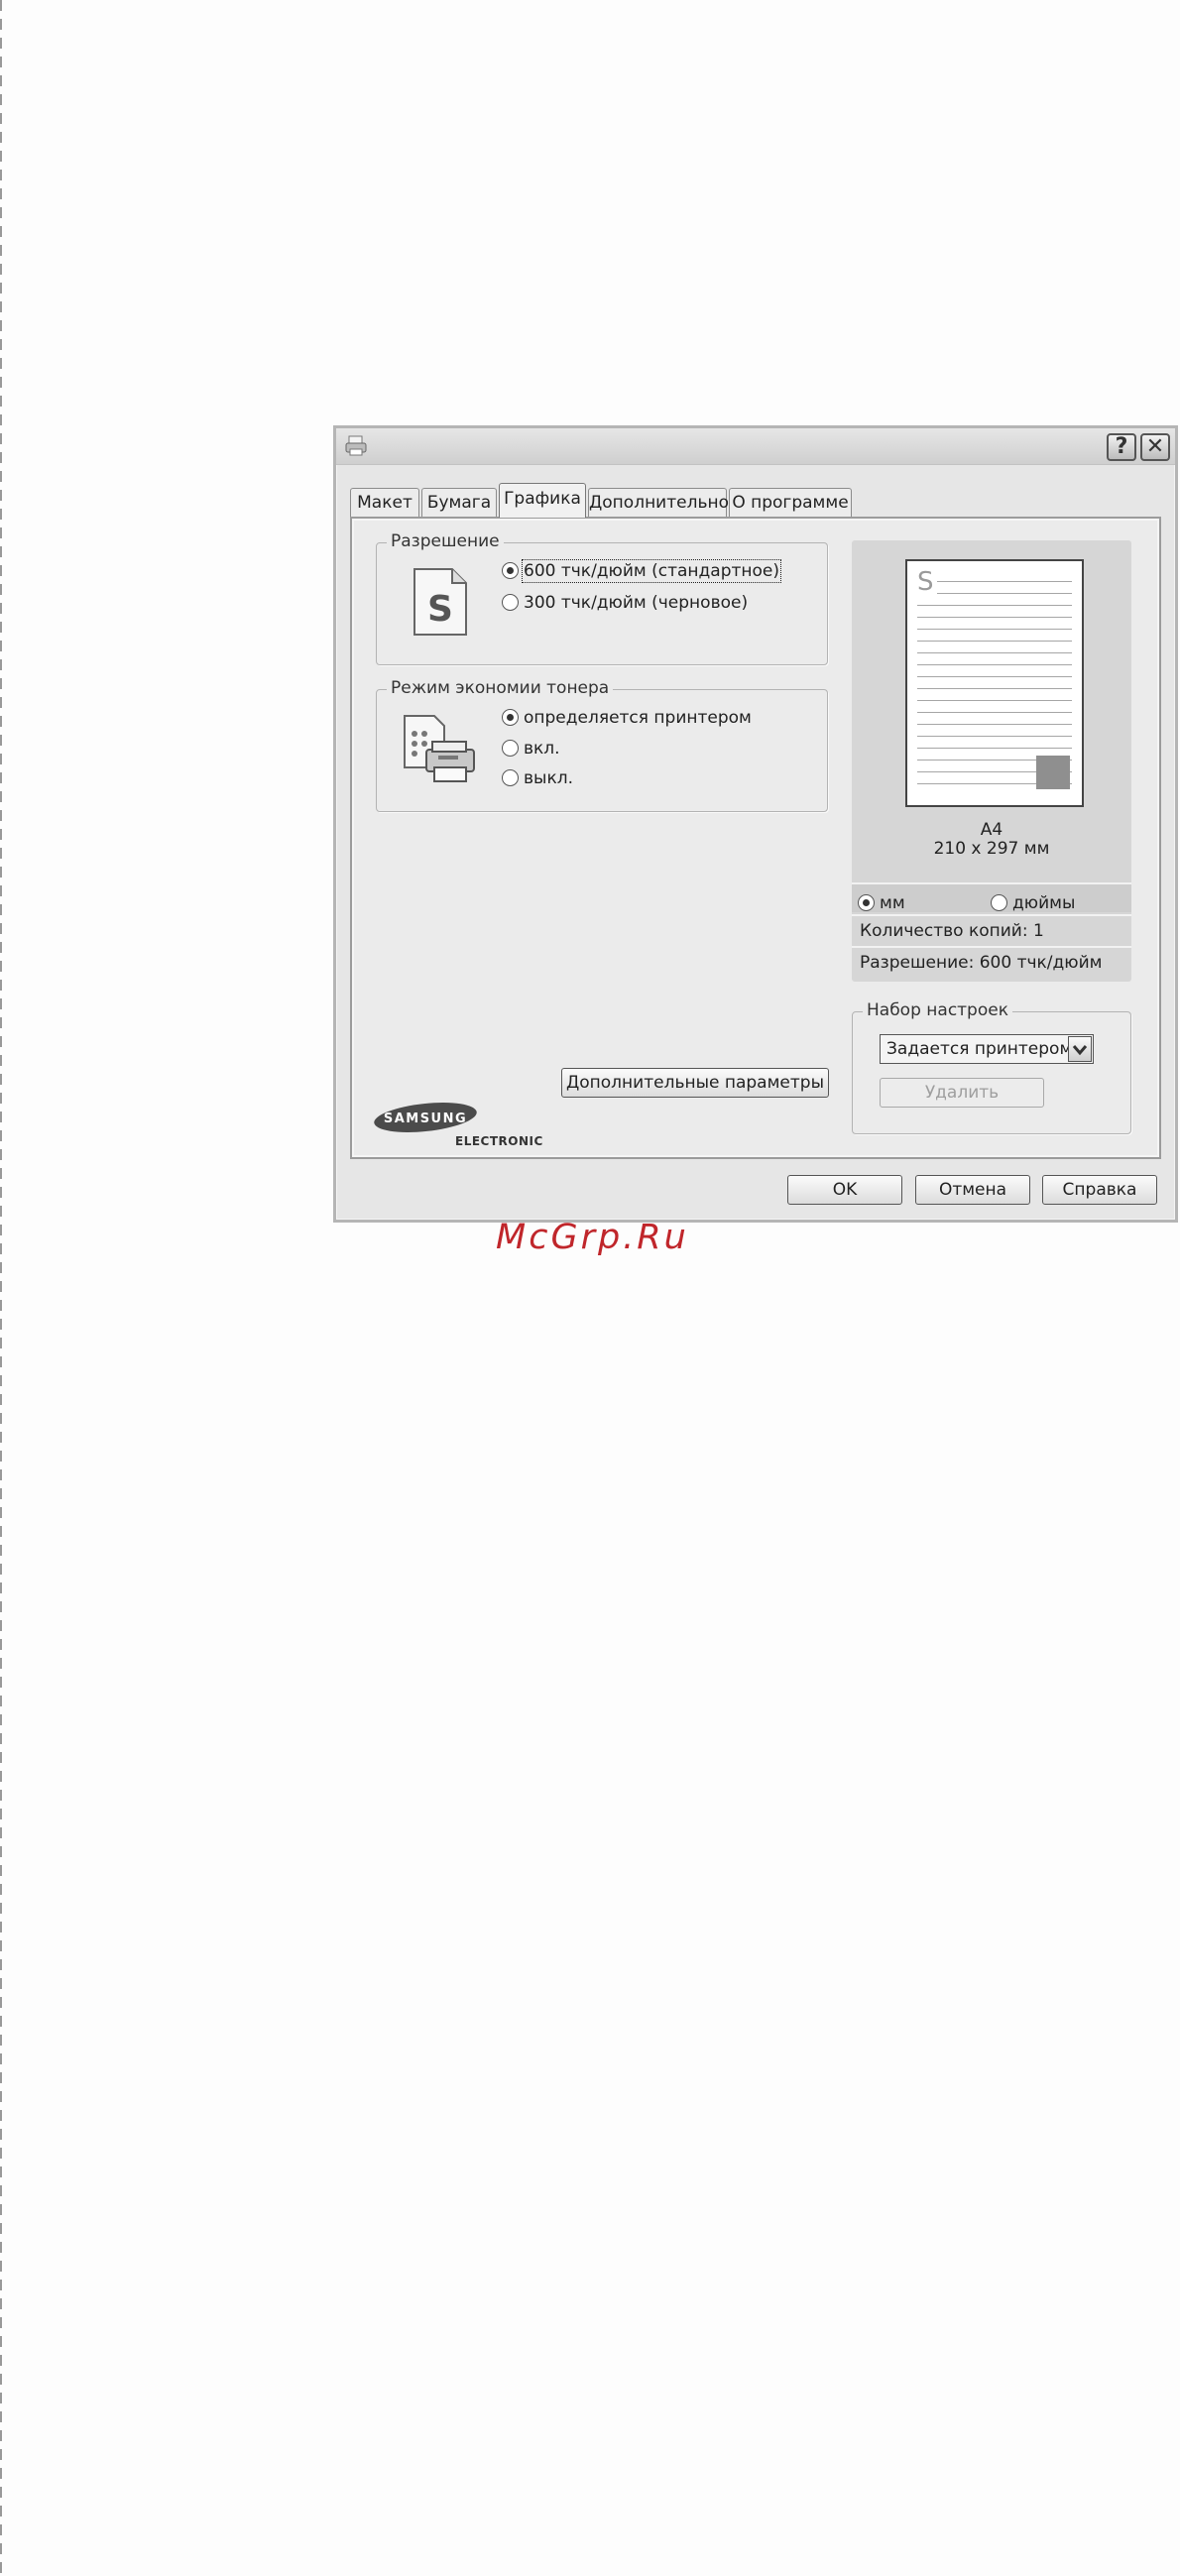 The width and height of the screenshot is (1180, 2576). What do you see at coordinates (1155, 447) in the screenshot?
I see `close-button: ✕` at bounding box center [1155, 447].